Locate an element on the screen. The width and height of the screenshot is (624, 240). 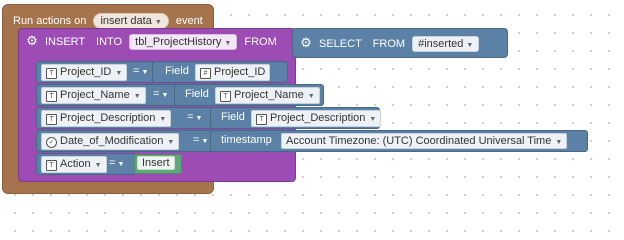
assignment-row: T Project_Name ▼ = ▼ is located at coordinates (107, 95).